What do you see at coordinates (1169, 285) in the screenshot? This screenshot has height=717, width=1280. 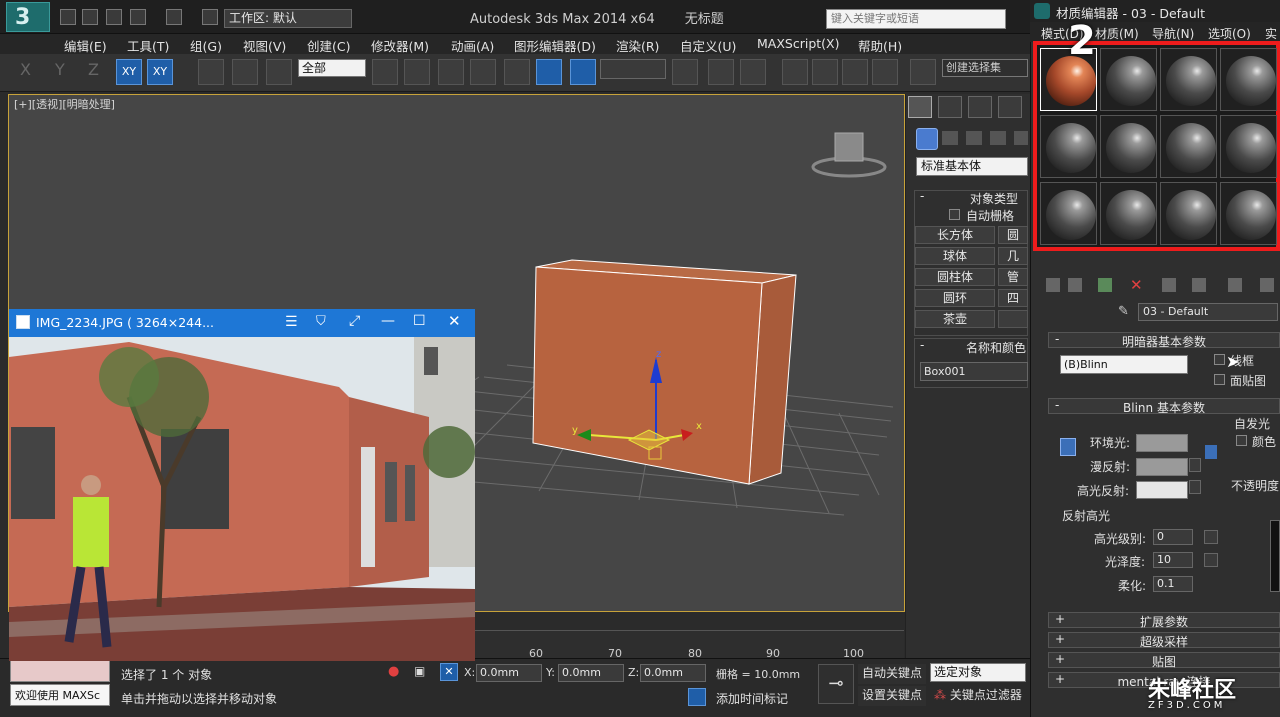 I see `make-copy-icon` at bounding box center [1169, 285].